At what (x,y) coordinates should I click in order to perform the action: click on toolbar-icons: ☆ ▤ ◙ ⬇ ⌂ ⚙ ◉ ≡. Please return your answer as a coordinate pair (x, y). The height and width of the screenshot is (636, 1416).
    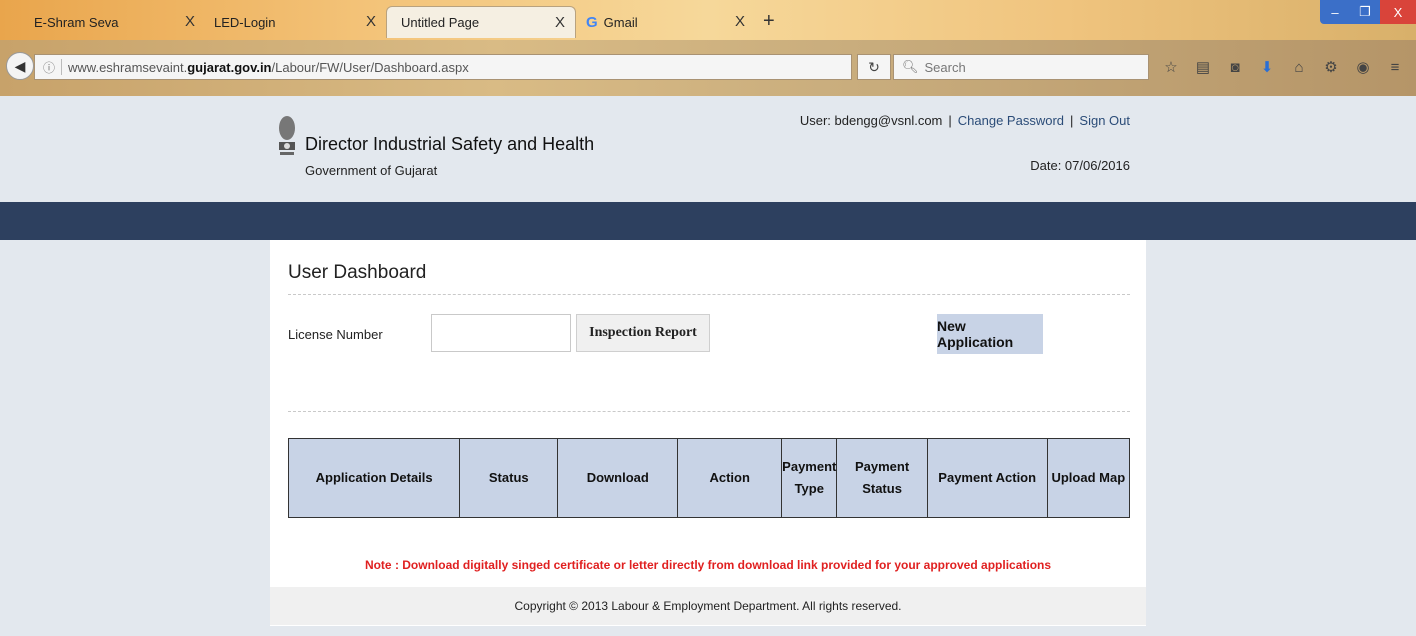
    Looking at the image, I should click on (1283, 67).